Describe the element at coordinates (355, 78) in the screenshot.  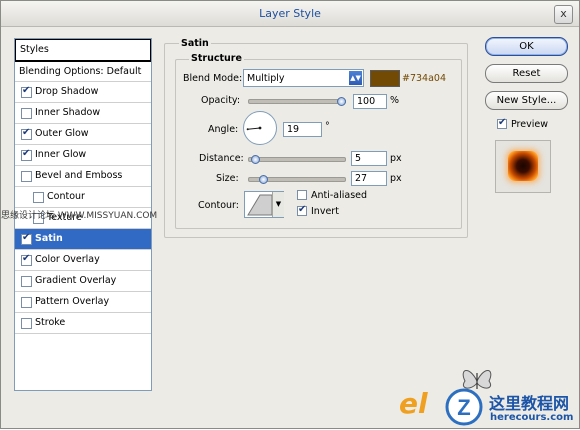
I see `chevron-updown-icon: ▲▼` at that location.